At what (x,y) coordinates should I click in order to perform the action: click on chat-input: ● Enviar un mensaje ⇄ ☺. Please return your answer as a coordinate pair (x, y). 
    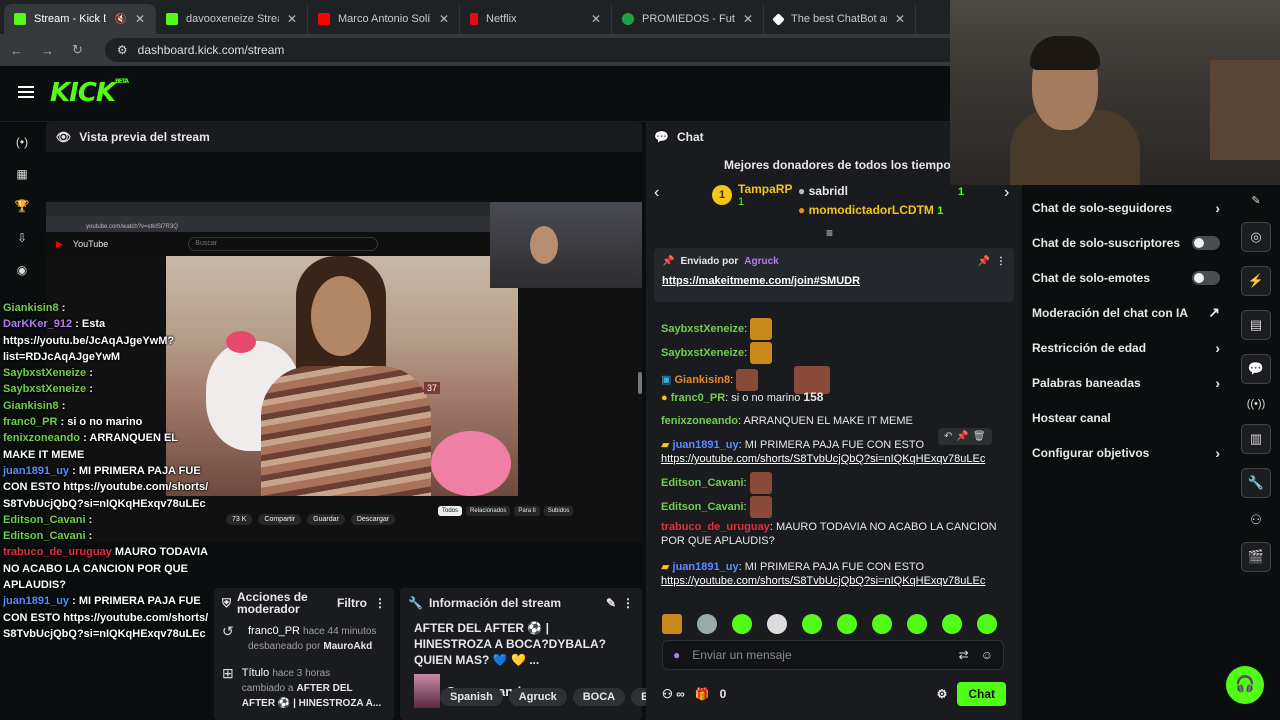
    Looking at the image, I should click on (833, 655).